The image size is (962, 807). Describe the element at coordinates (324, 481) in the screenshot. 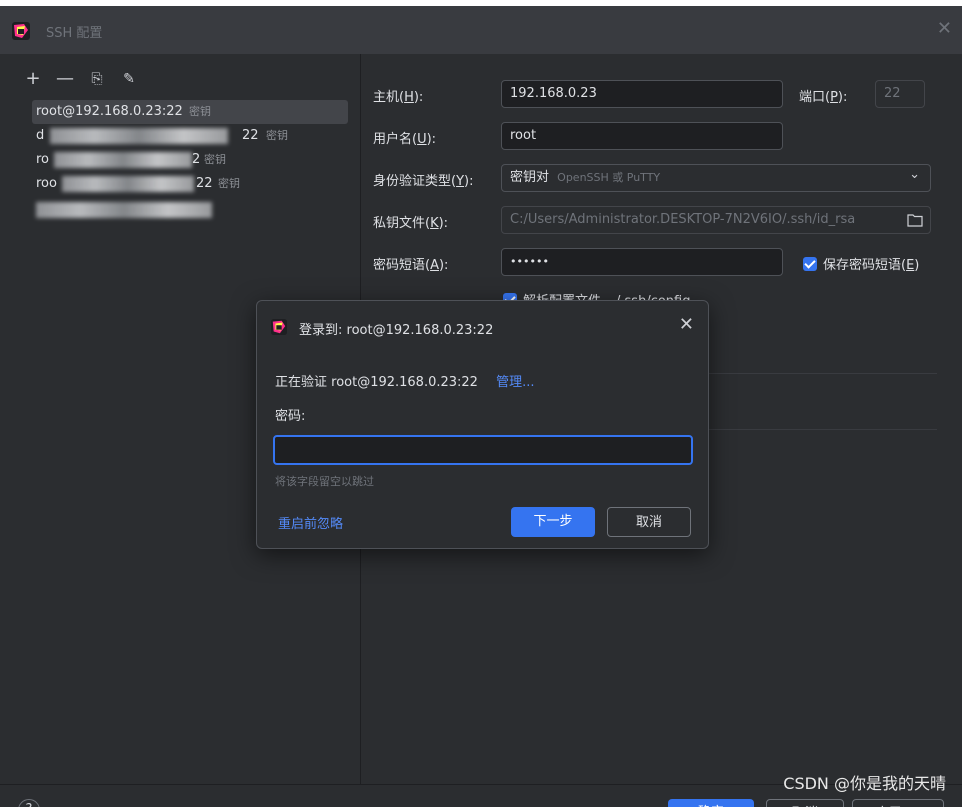

I see `password-hint: 将该字段留空以跳过` at that location.